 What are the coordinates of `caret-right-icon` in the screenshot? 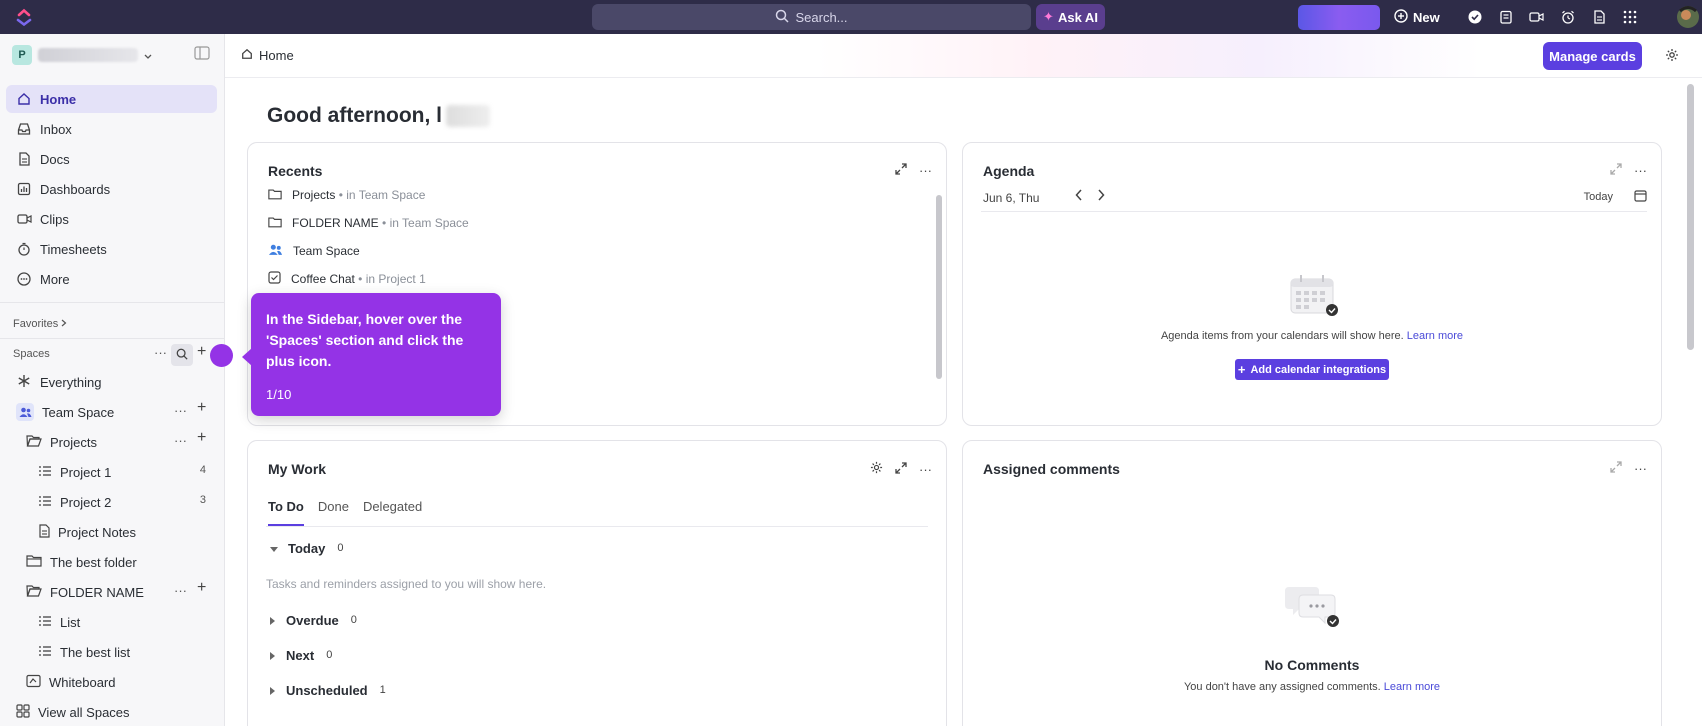 It's located at (273, 690).